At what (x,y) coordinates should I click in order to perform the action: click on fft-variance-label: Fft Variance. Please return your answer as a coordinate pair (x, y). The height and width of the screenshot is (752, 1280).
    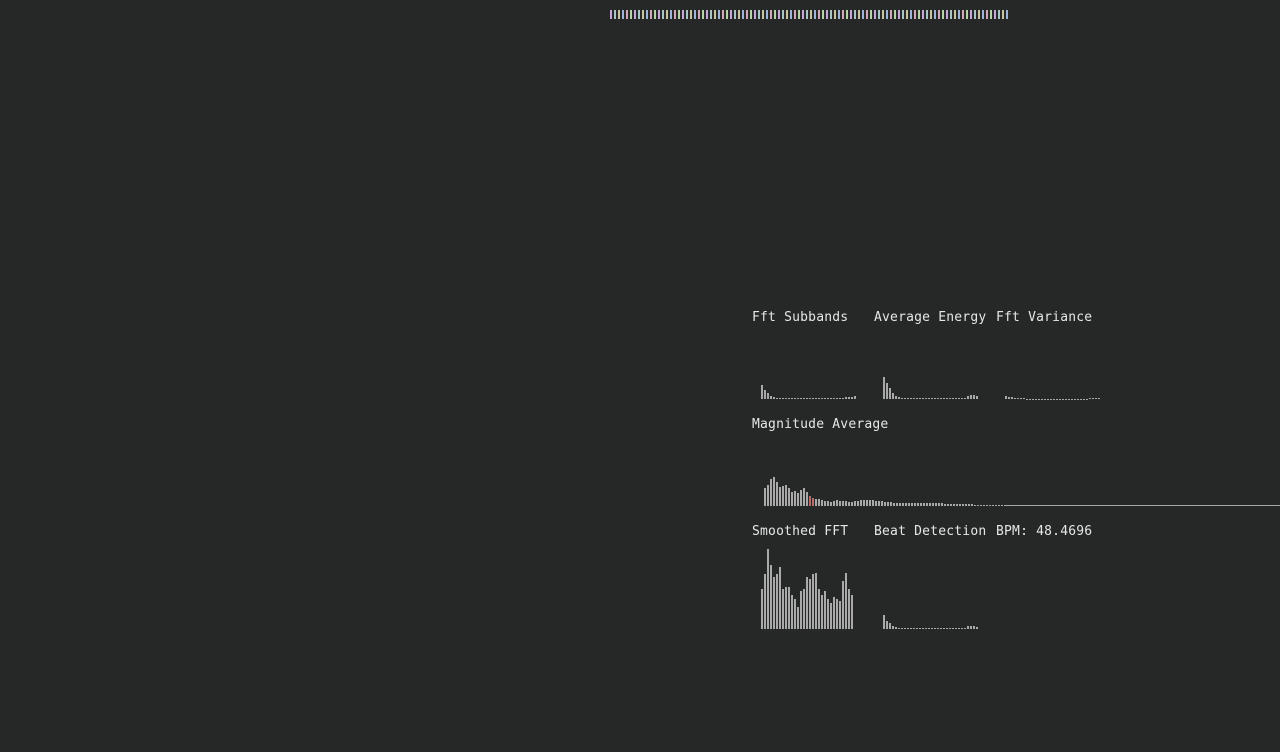
    Looking at the image, I should click on (1044, 317).